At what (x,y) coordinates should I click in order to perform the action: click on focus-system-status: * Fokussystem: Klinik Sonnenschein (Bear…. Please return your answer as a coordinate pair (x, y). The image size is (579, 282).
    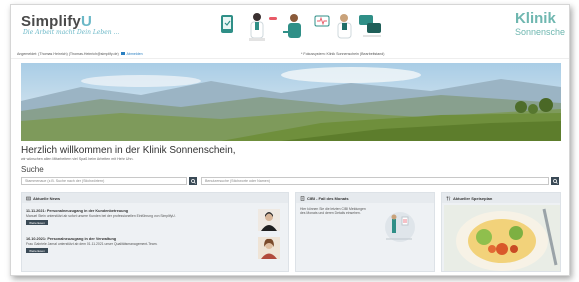
    Looking at the image, I should click on (343, 54).